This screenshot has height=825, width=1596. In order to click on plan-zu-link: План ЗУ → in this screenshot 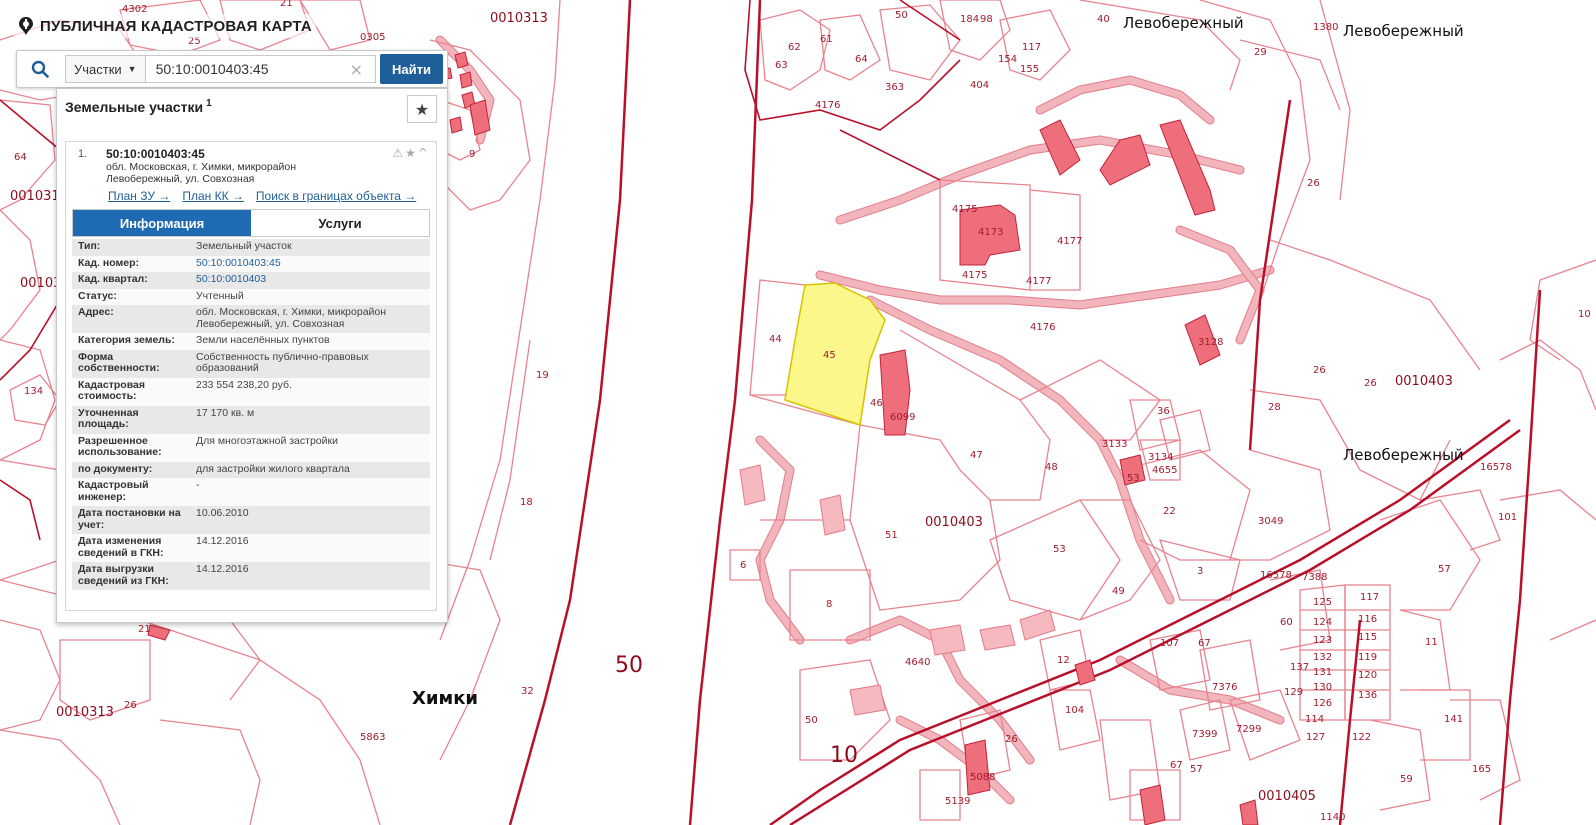, I will do `click(139, 196)`.